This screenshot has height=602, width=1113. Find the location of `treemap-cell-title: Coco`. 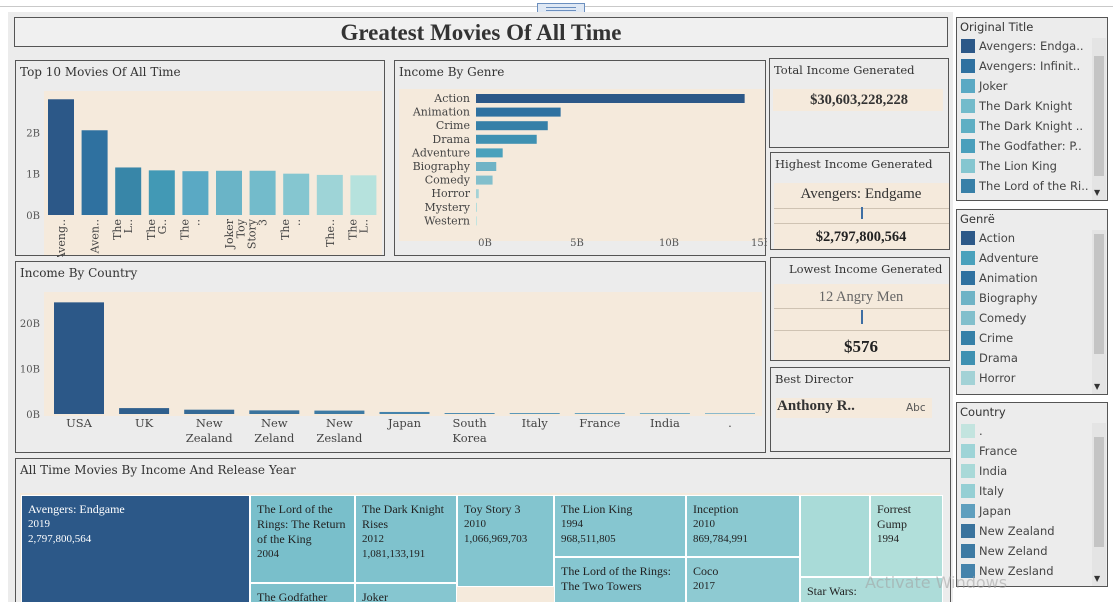

treemap-cell-title: Coco is located at coordinates (706, 571).